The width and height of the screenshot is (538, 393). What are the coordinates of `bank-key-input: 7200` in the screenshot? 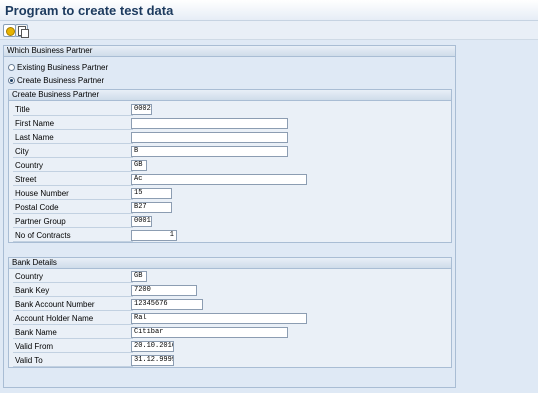 It's located at (164, 290).